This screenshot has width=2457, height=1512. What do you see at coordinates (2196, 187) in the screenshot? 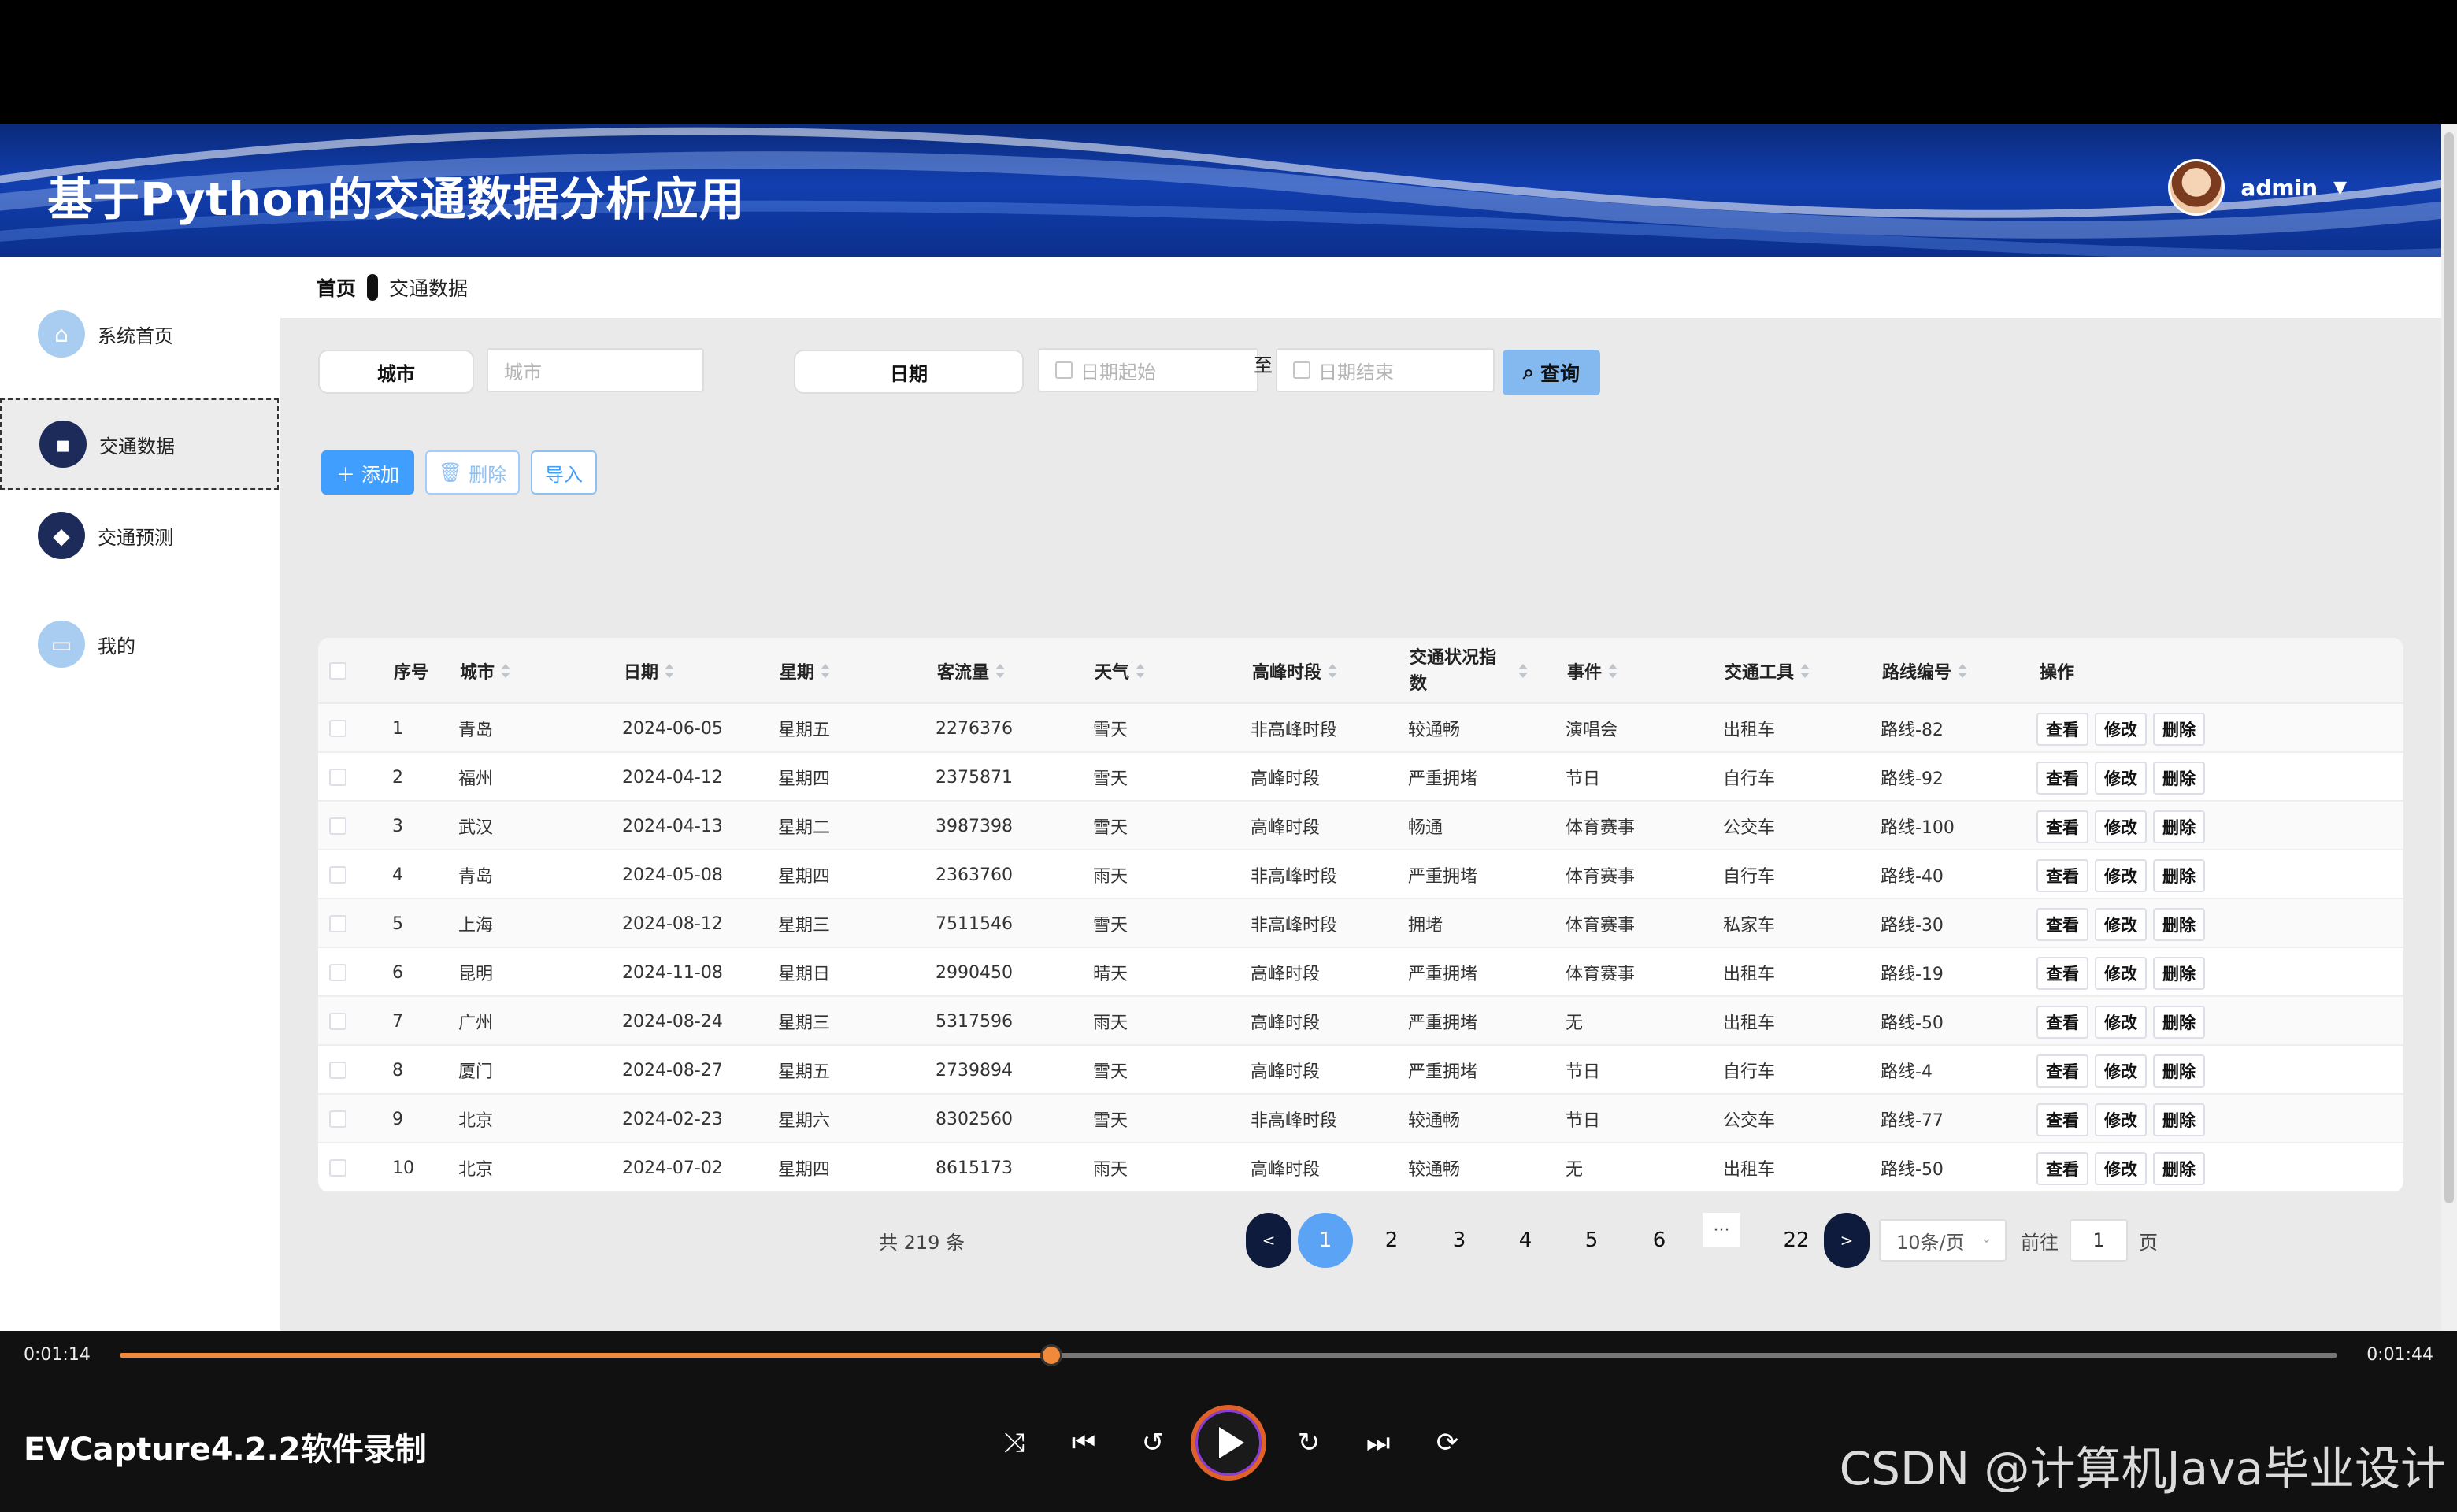
I see `avatar` at bounding box center [2196, 187].